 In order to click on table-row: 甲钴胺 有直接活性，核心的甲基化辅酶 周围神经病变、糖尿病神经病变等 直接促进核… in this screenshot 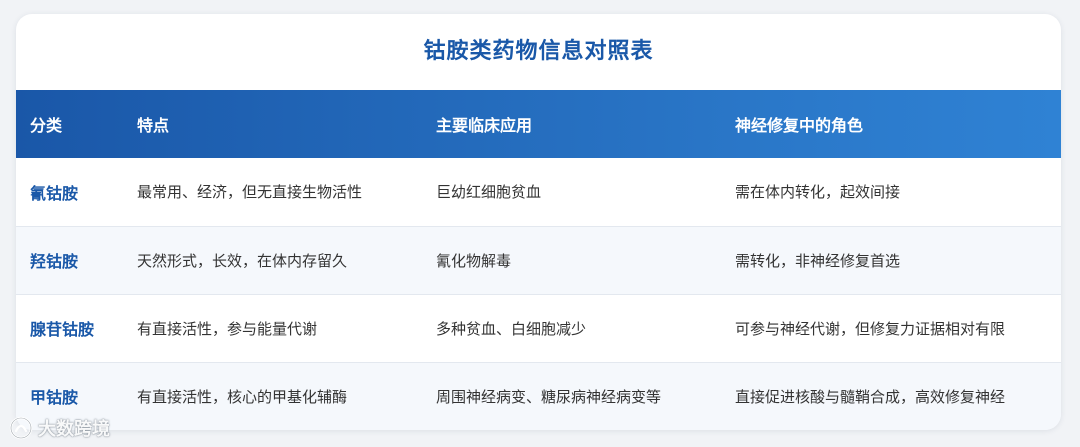, I will do `click(538, 396)`.